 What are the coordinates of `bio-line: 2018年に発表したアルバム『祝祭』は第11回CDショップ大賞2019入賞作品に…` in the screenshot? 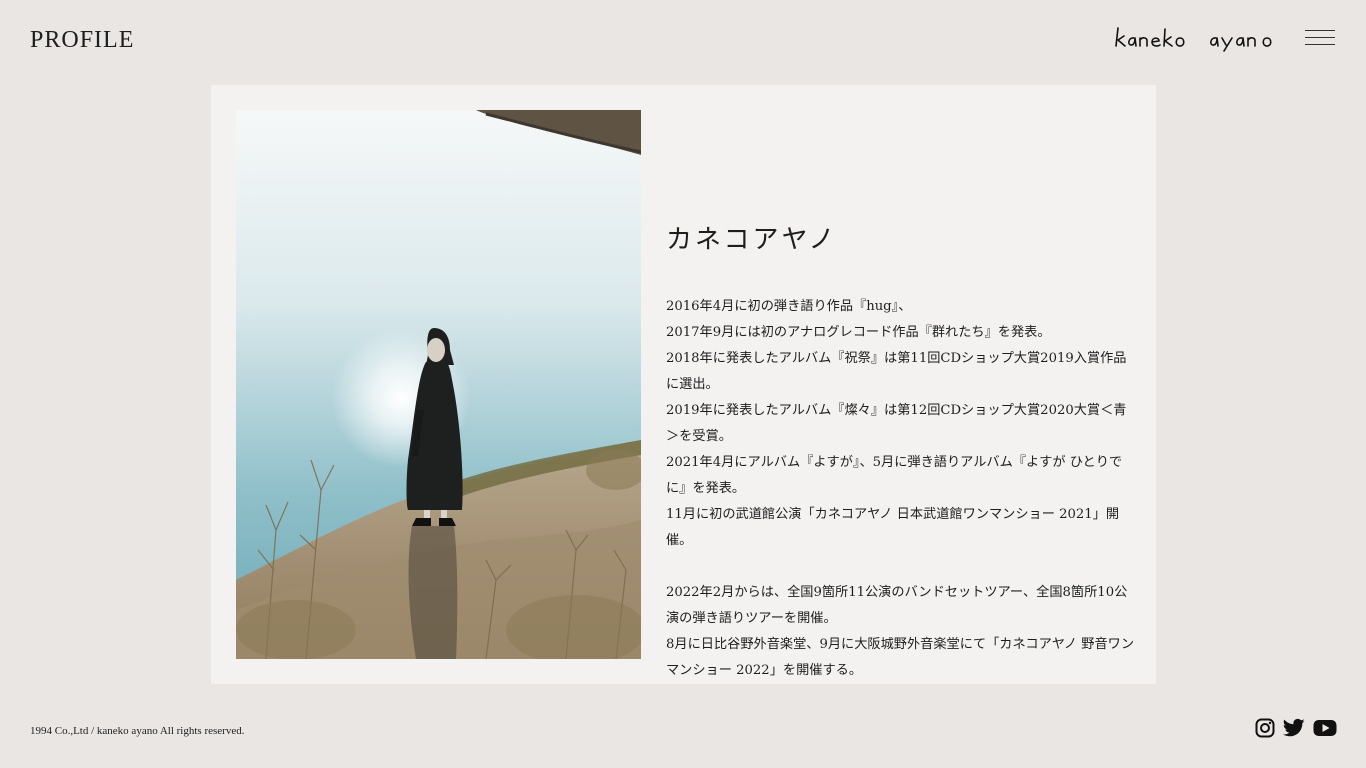 It's located at (896, 372).